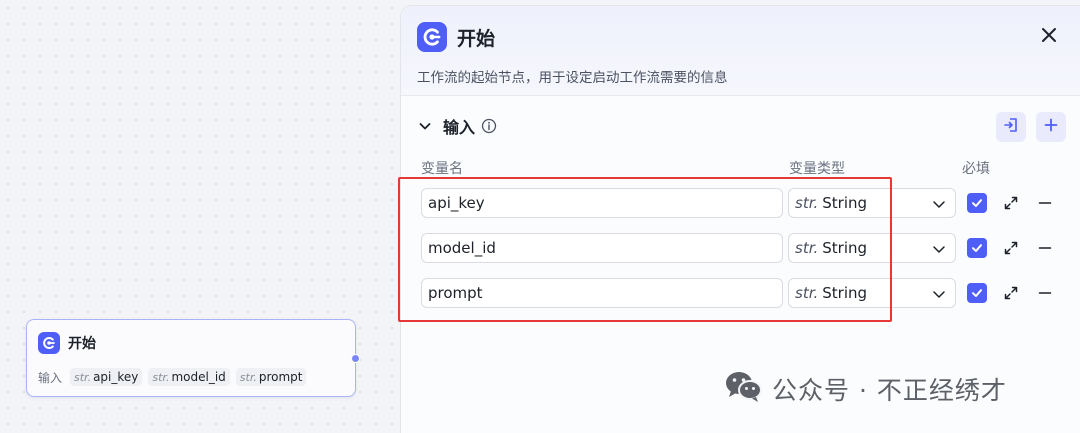 The height and width of the screenshot is (433, 1080). I want to click on output-handle, so click(355, 358).